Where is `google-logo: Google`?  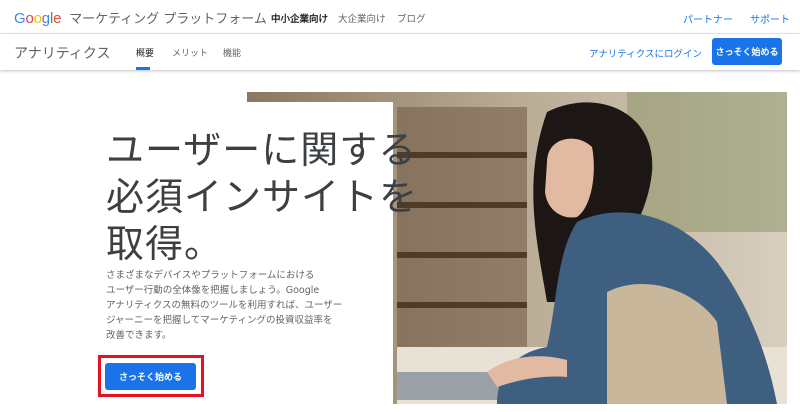 google-logo: Google is located at coordinates (39, 18).